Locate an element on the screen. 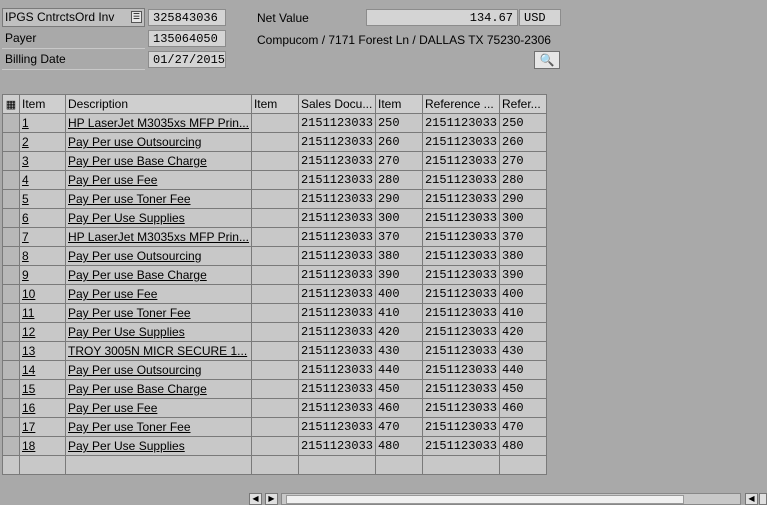 This screenshot has width=767, height=505. empty-cell is located at coordinates (11, 465).